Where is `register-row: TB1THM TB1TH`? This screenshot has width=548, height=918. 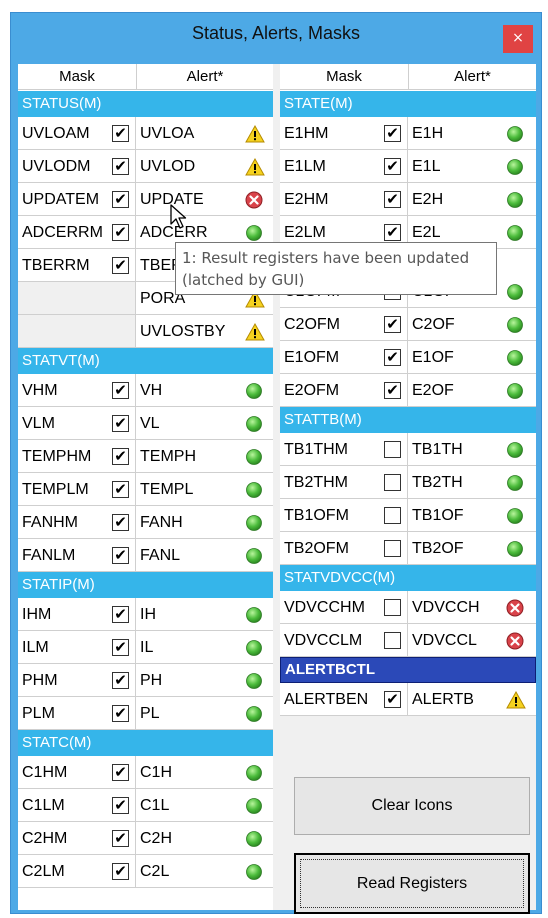 register-row: TB1THM TB1TH is located at coordinates (408, 449).